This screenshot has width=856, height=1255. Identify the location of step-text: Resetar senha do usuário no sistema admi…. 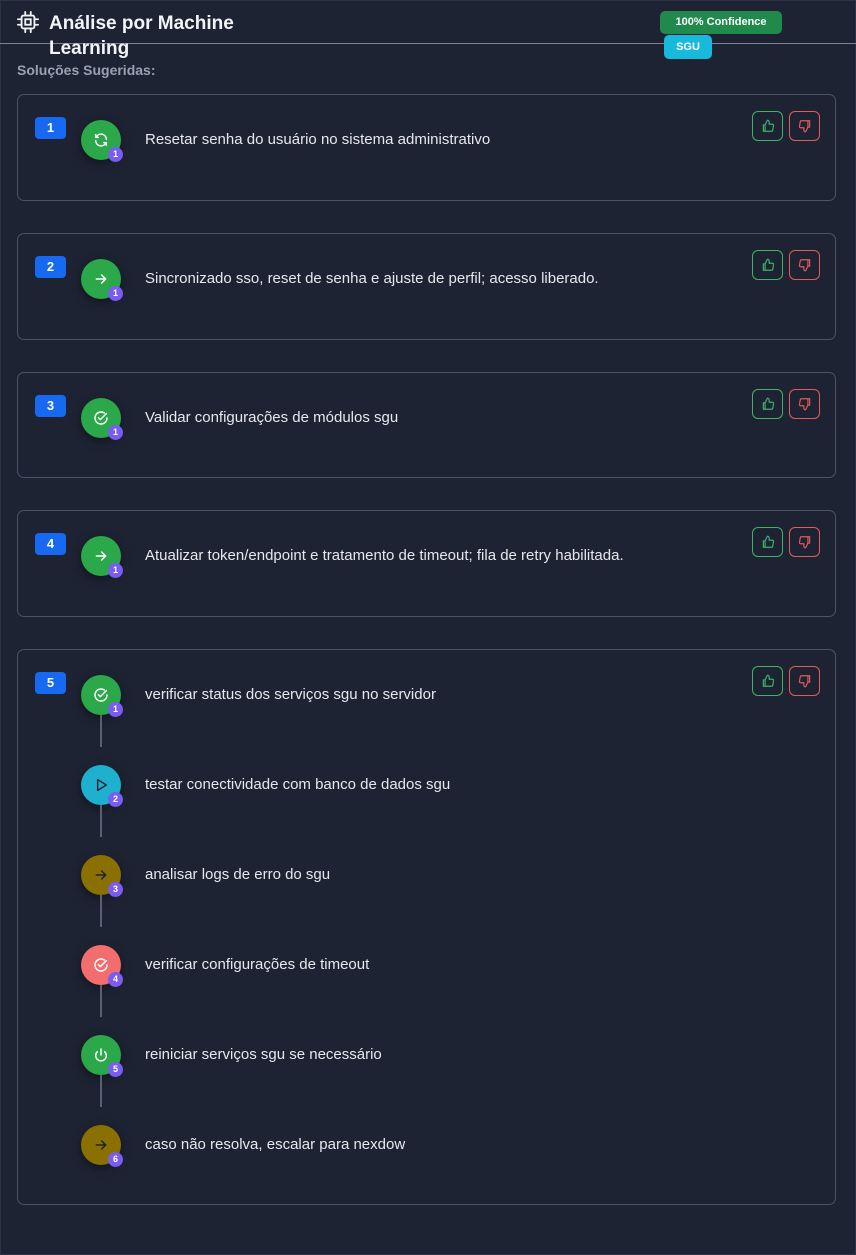
(318, 139).